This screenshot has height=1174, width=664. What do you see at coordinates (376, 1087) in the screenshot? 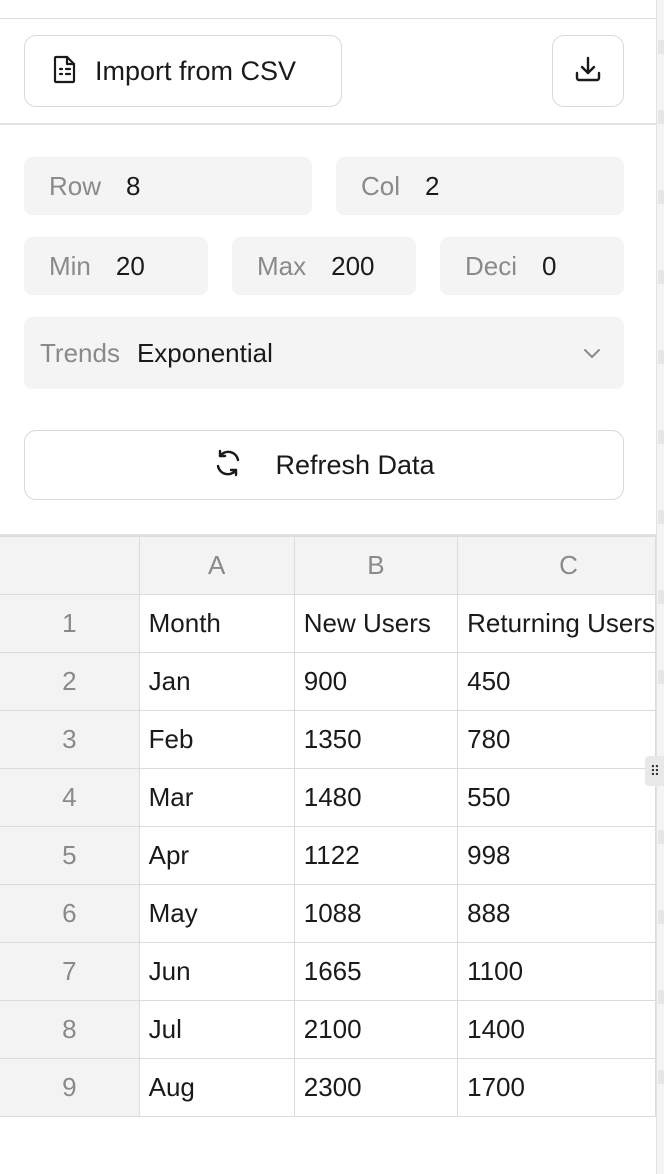
I see `table-cell: 2300` at bounding box center [376, 1087].